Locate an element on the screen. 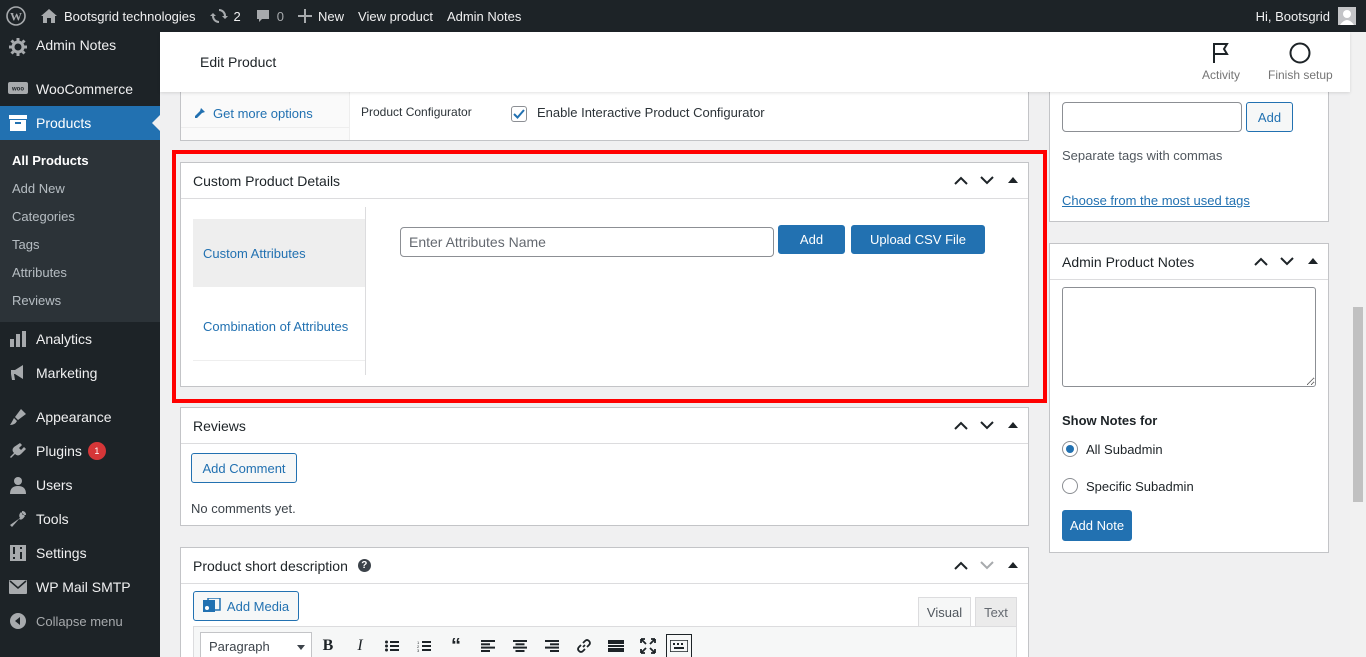 This screenshot has width=1366, height=657. mail-icon is located at coordinates (18, 587).